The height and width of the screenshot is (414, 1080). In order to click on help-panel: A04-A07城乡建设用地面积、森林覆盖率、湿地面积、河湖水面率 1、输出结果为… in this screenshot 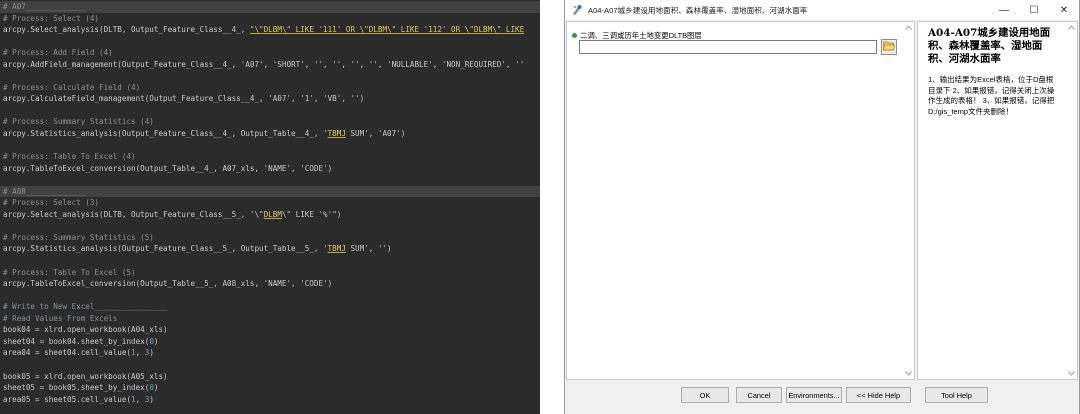, I will do `click(997, 200)`.